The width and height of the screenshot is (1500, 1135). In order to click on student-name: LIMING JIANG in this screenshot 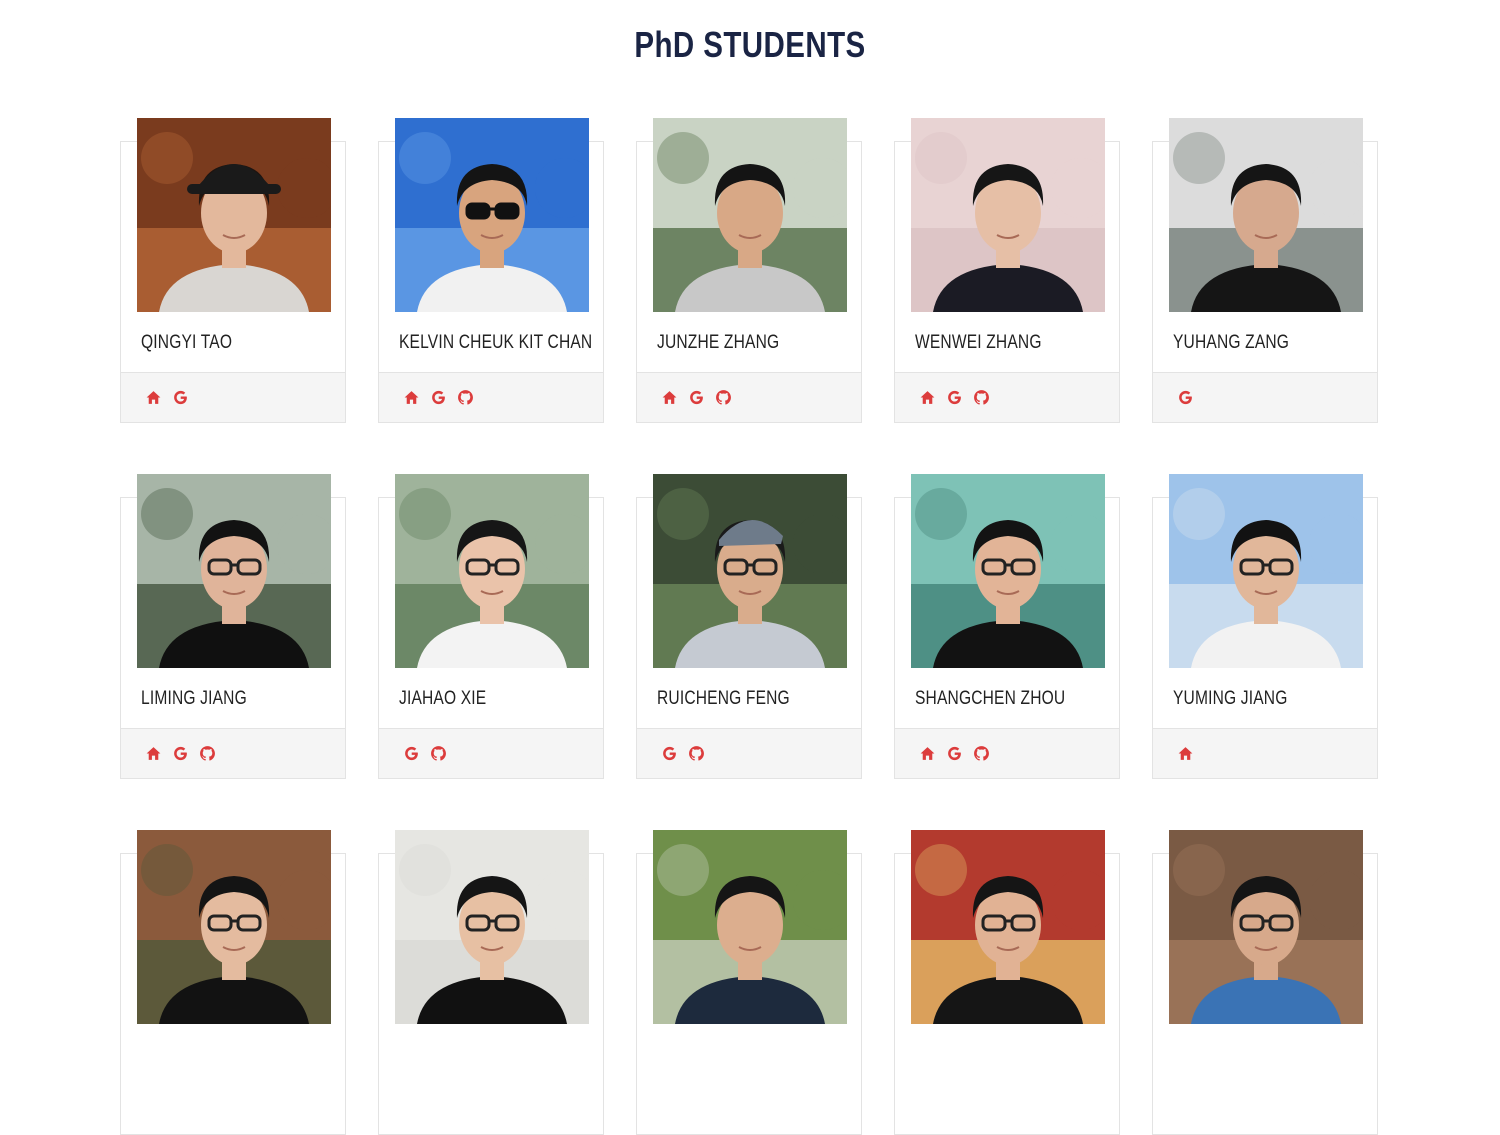, I will do `click(194, 698)`.